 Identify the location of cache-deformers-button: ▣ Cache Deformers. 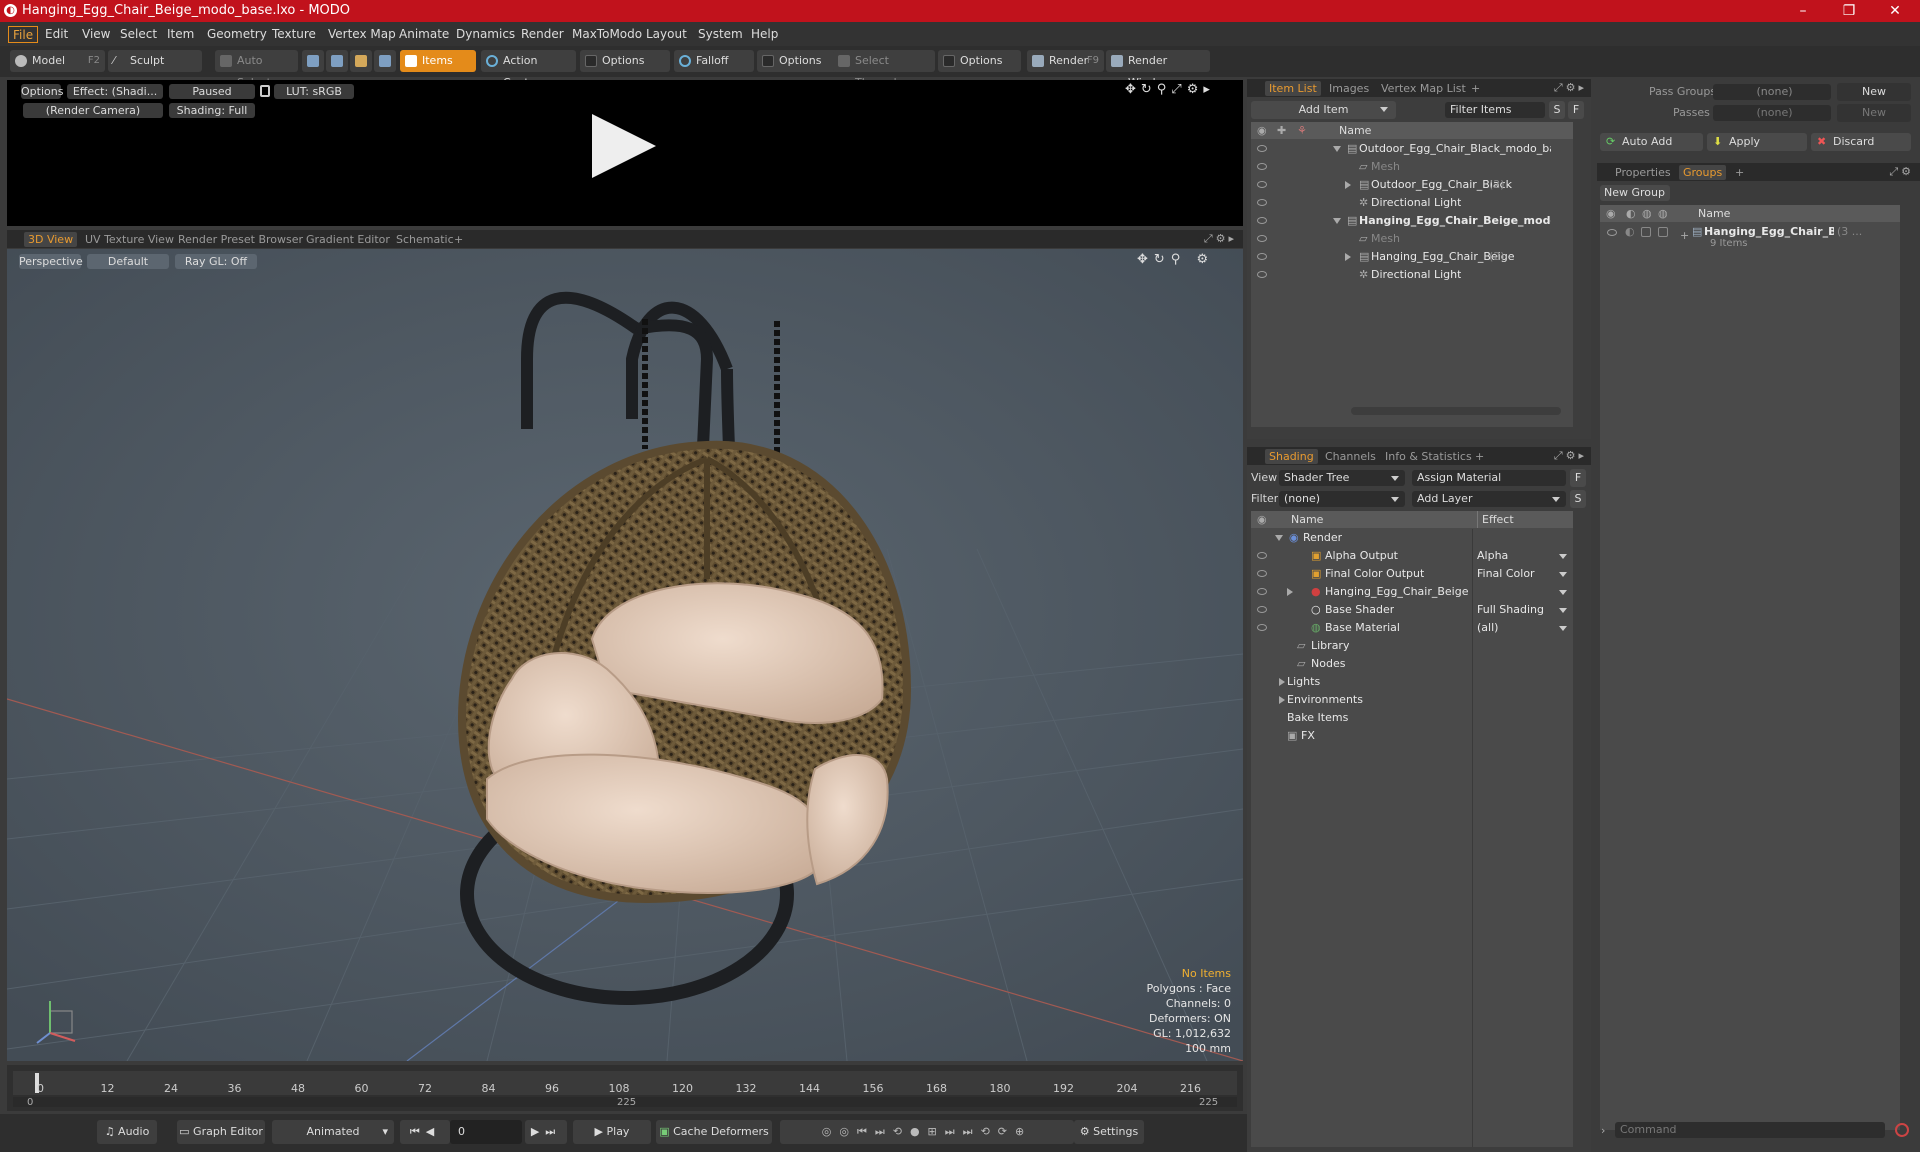
(714, 1132).